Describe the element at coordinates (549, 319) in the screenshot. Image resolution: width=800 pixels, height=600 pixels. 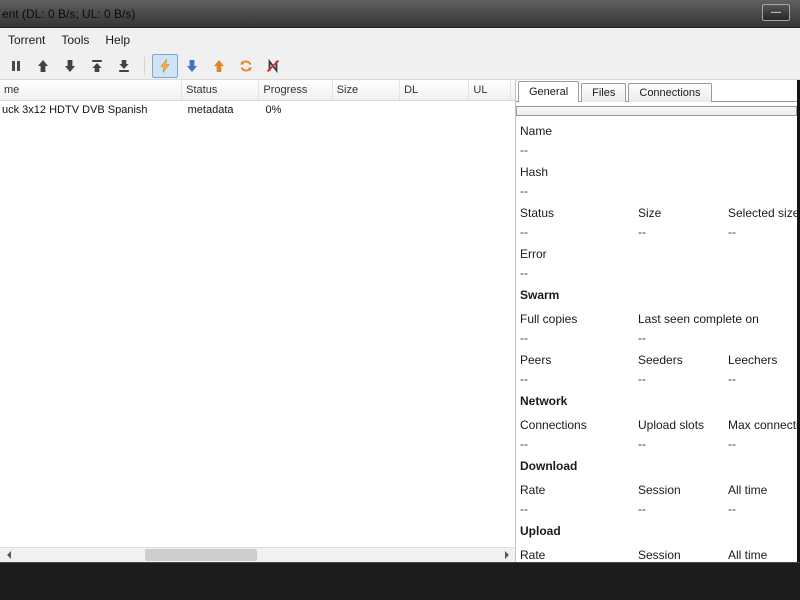
I see `full-copies-label: Full copies` at that location.